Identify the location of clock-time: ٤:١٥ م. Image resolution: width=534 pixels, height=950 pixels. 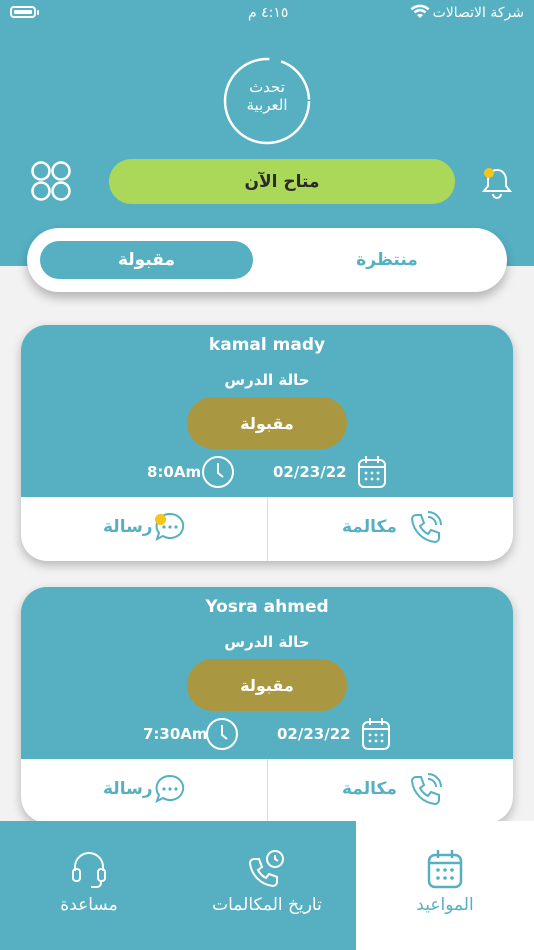
(268, 13).